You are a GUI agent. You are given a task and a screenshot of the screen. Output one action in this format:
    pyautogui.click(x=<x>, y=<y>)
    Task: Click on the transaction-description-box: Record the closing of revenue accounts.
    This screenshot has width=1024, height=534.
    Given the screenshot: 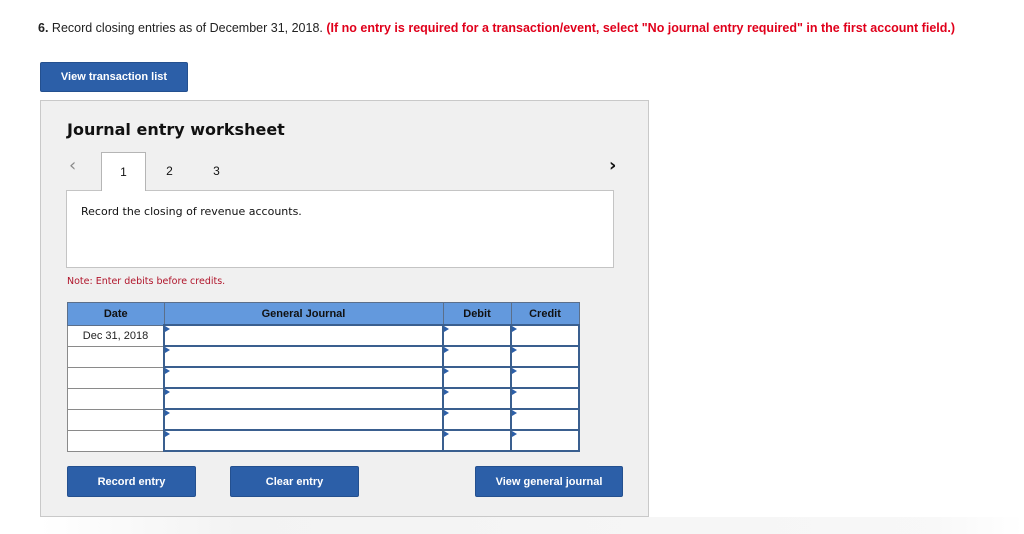 What is the action you would take?
    pyautogui.click(x=340, y=229)
    